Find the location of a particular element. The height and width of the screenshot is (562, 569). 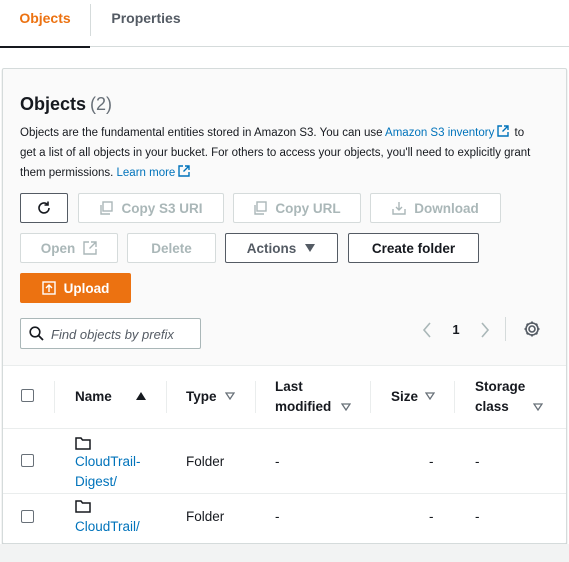

learn-more-link: Learn more is located at coordinates (154, 172).